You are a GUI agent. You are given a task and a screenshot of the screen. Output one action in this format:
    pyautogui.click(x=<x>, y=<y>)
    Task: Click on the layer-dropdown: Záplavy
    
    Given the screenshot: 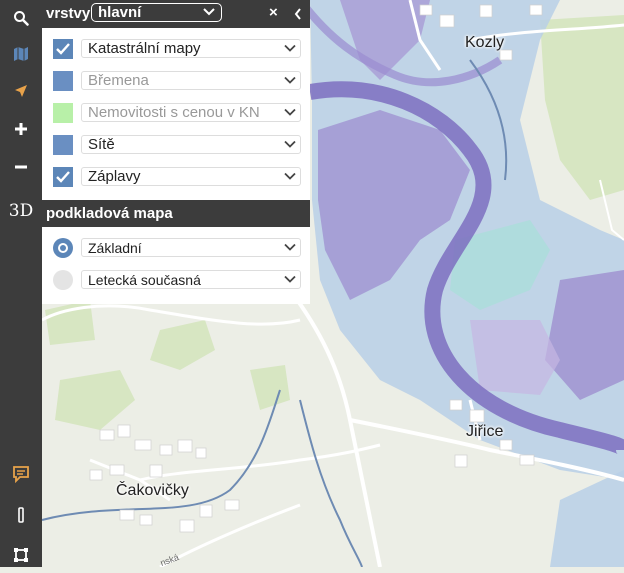 What is the action you would take?
    pyautogui.click(x=191, y=176)
    